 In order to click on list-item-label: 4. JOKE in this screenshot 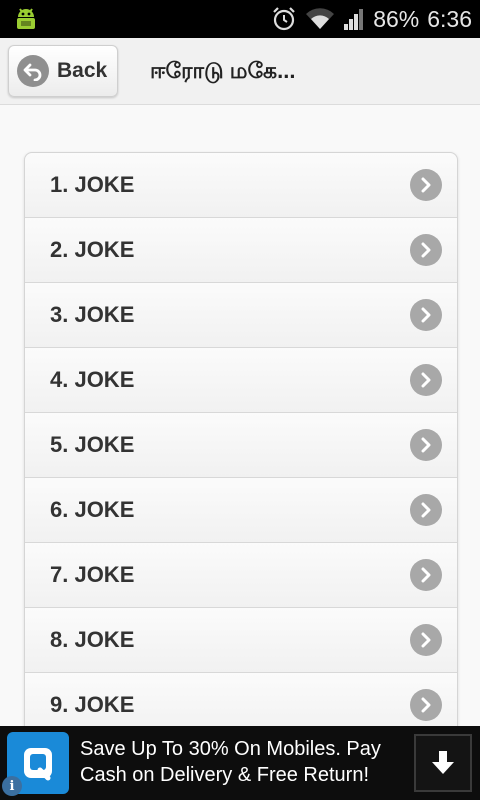, I will do `click(92, 379)`.